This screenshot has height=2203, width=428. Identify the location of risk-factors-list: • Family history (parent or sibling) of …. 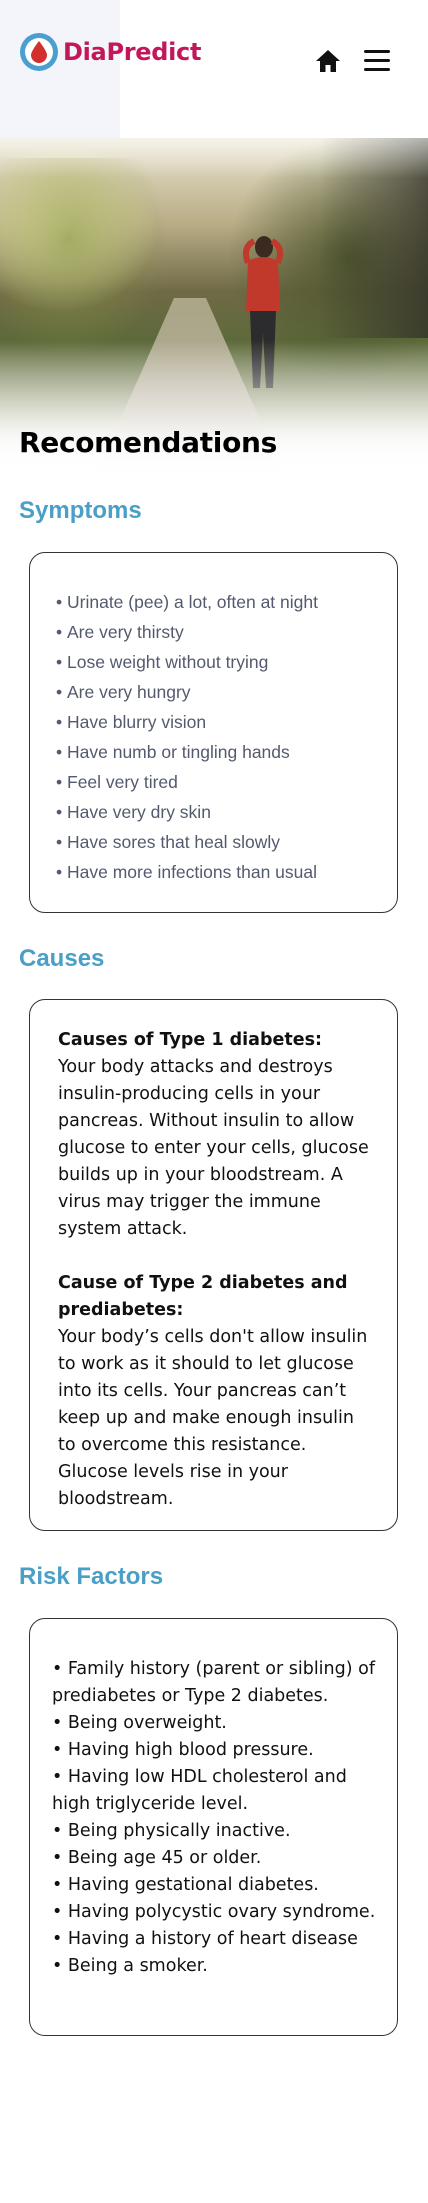
(213, 1799).